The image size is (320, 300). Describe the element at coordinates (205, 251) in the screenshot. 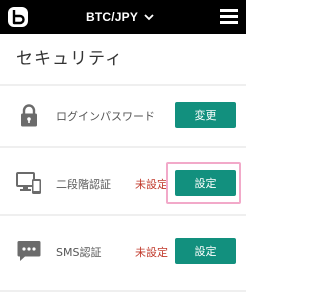

I see `setup-sms-button: 設定` at that location.